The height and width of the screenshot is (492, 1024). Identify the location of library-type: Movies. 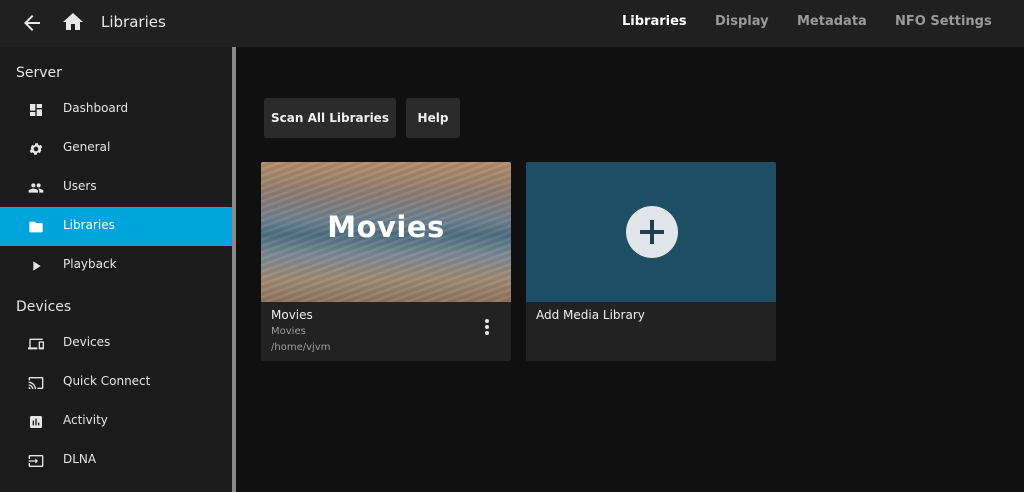
(288, 331).